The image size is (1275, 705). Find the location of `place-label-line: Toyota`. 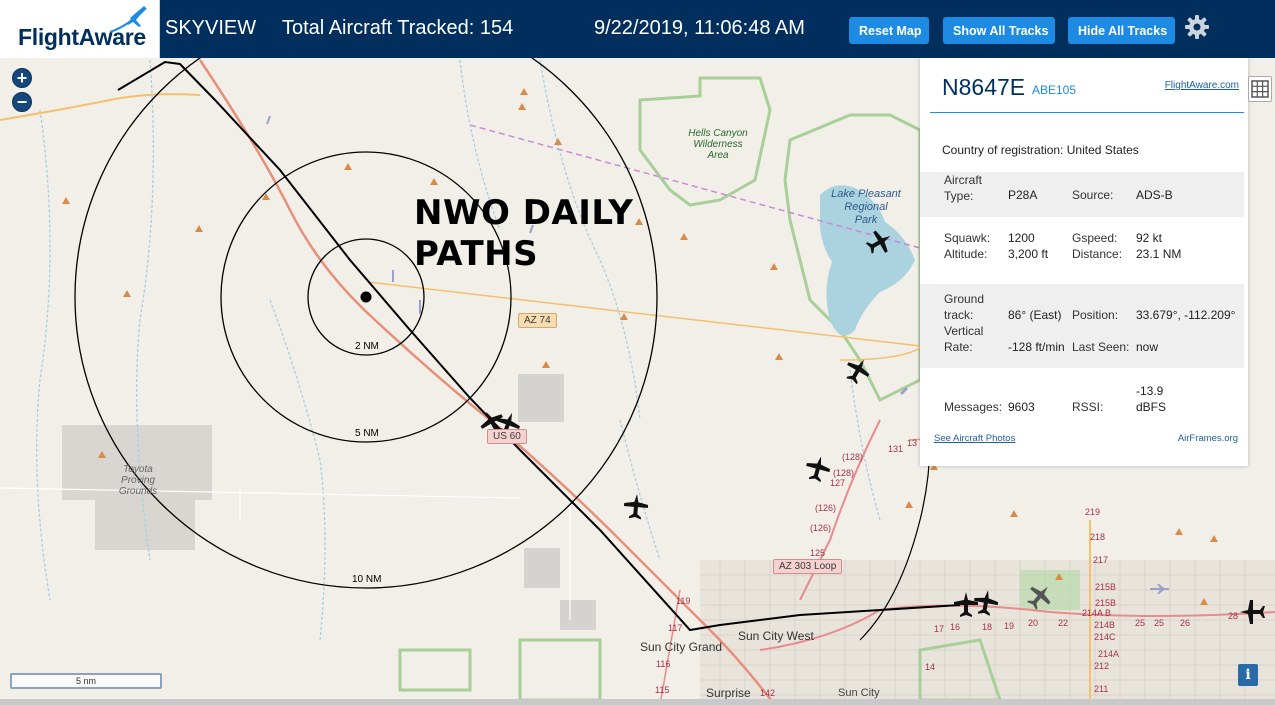

place-label-line: Toyota is located at coordinates (138, 469).